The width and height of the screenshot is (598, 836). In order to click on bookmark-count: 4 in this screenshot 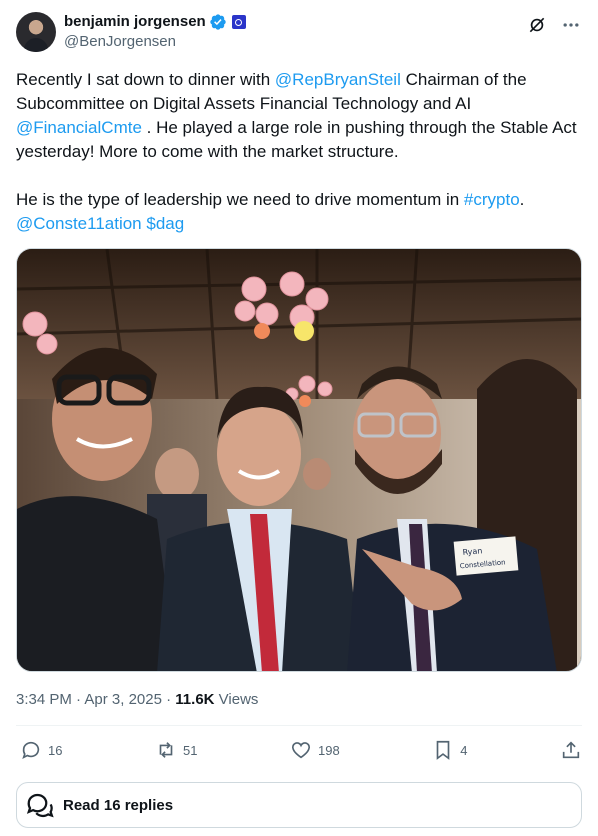, I will do `click(464, 750)`.